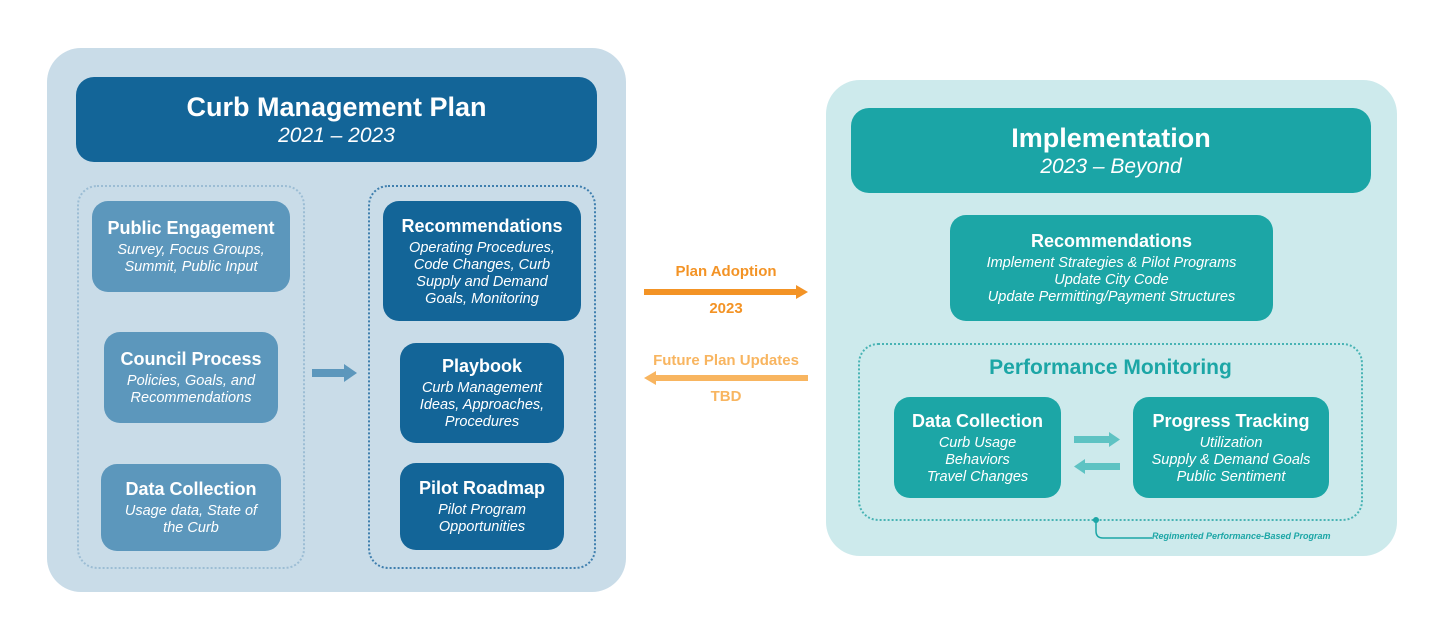  What do you see at coordinates (726, 378) in the screenshot?
I see `backward-arrow-icon` at bounding box center [726, 378].